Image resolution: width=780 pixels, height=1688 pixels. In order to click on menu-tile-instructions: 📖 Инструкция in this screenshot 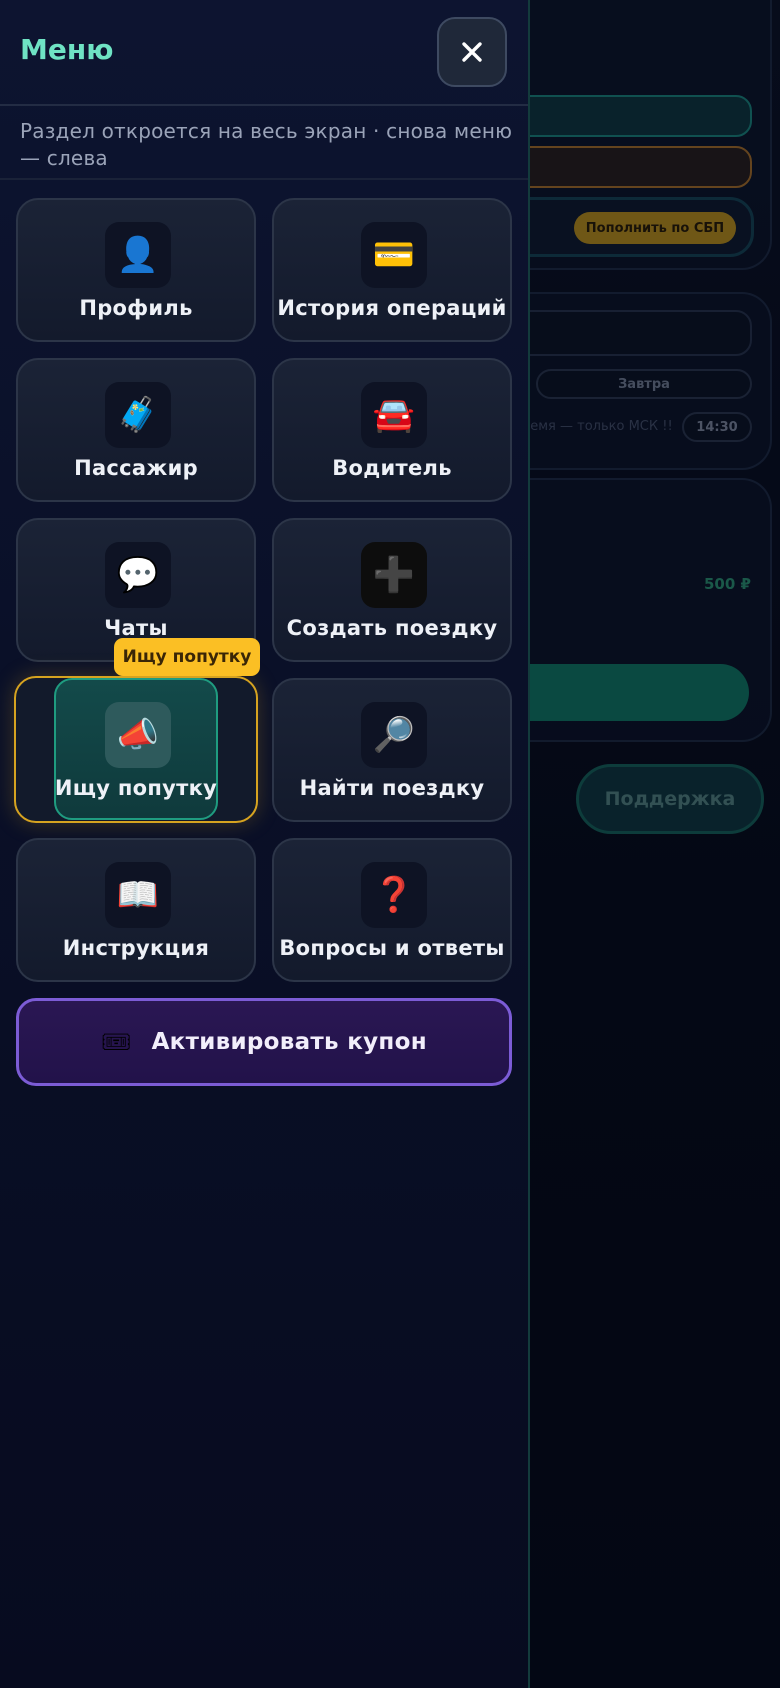, I will do `click(136, 910)`.